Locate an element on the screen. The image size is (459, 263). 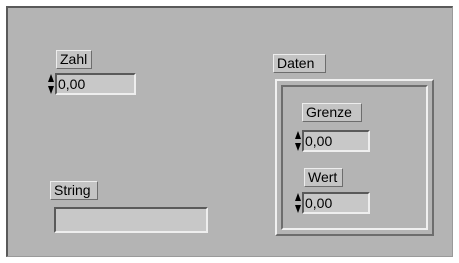
grenze-input: 0,00 is located at coordinates (336, 141).